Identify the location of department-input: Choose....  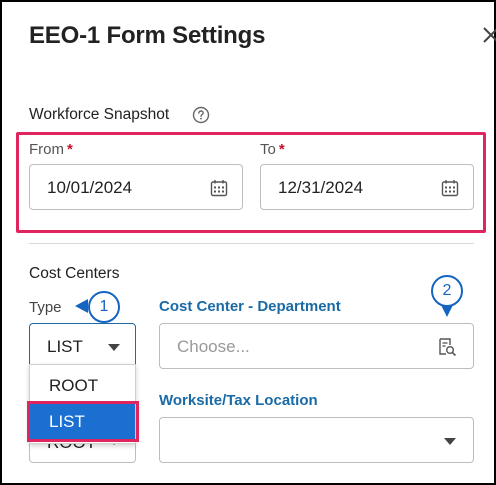
(316, 346).